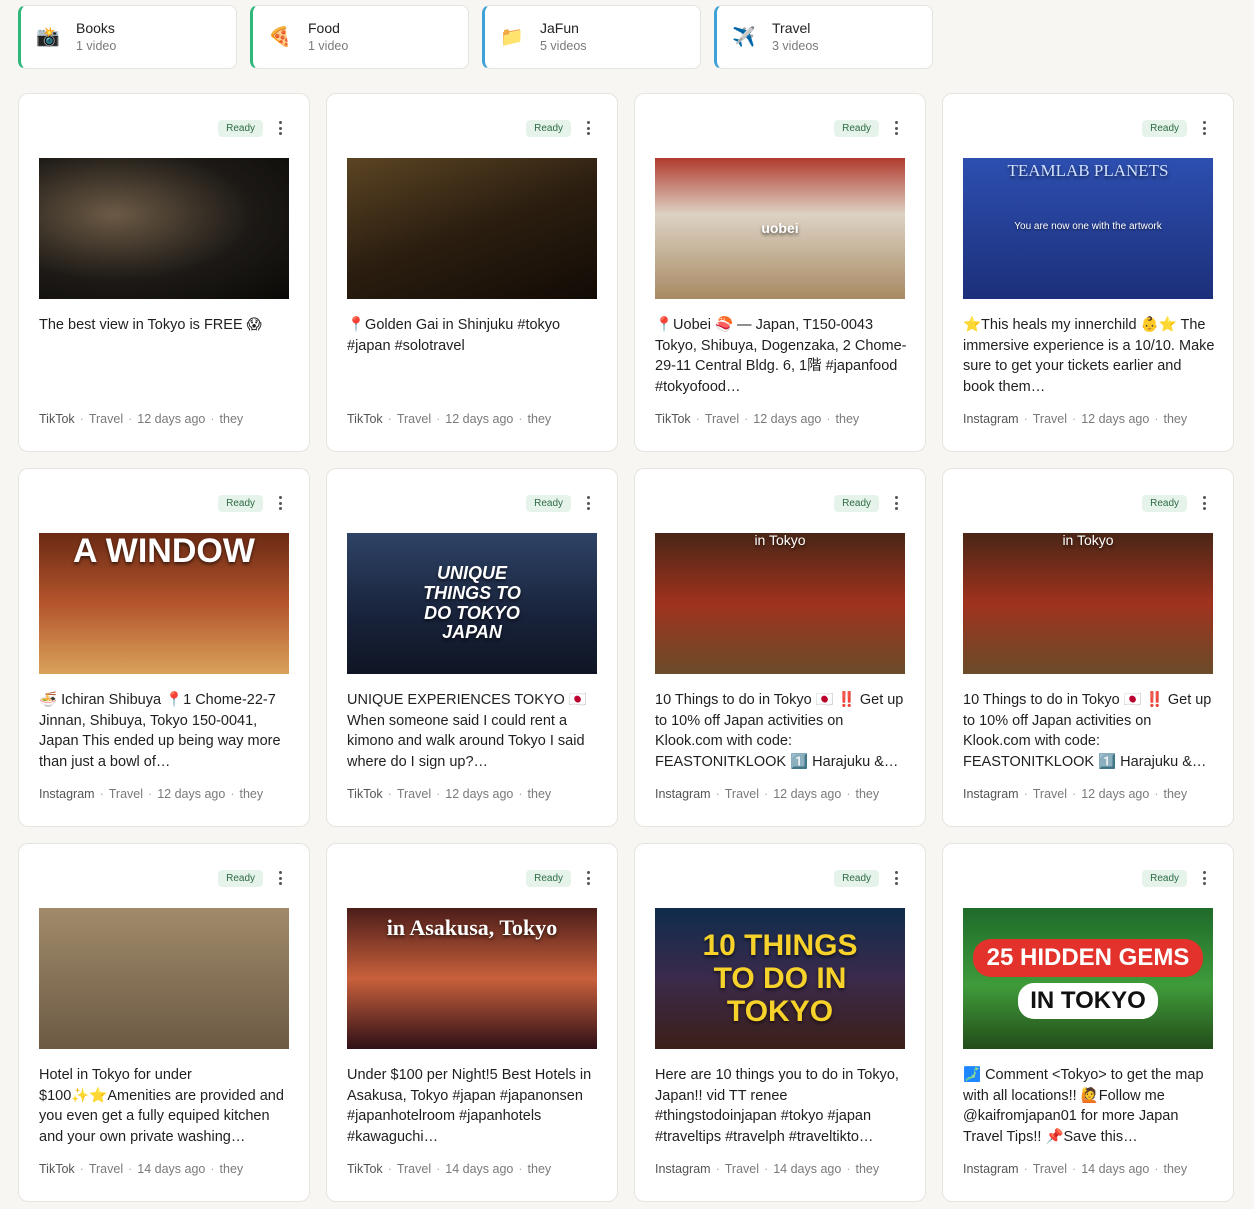 This screenshot has height=1209, width=1254. Describe the element at coordinates (823, 37) in the screenshot. I see `collection-travel: ✈️ Travel 3 videos` at that location.